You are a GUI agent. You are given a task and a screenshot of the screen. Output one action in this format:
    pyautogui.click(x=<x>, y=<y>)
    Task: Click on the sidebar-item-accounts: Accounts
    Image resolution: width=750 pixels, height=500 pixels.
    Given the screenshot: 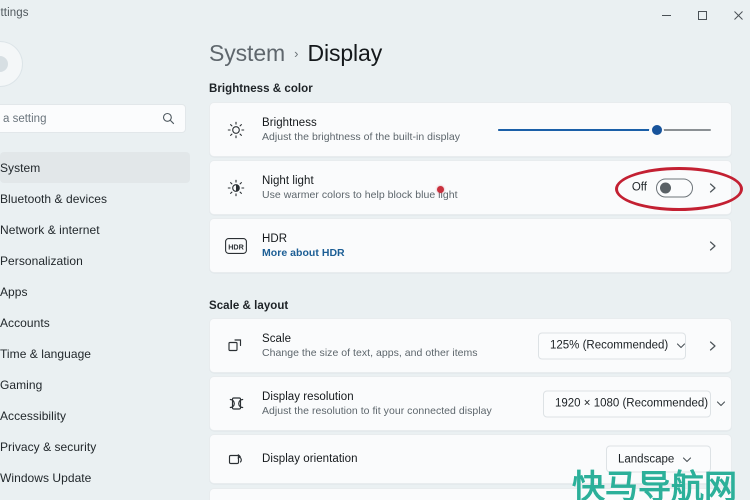 What is the action you would take?
    pyautogui.click(x=95, y=322)
    